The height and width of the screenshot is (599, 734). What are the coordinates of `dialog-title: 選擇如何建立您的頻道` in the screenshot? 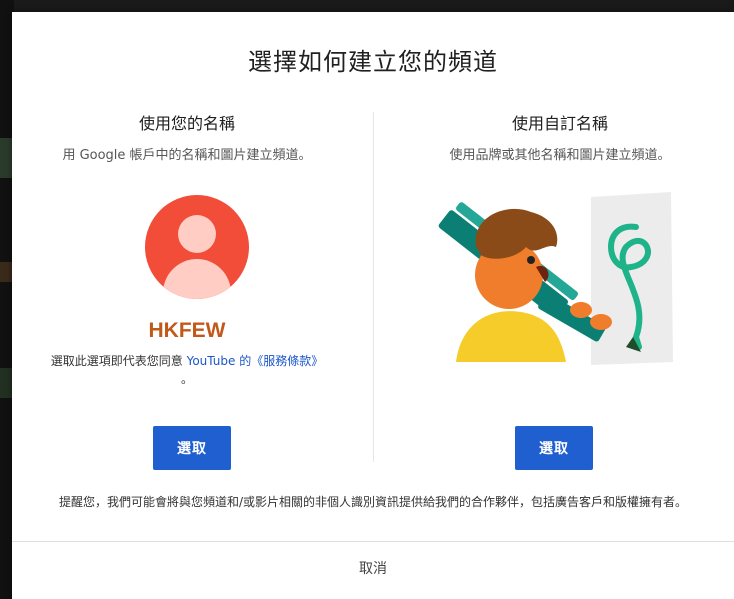 It's located at (373, 62).